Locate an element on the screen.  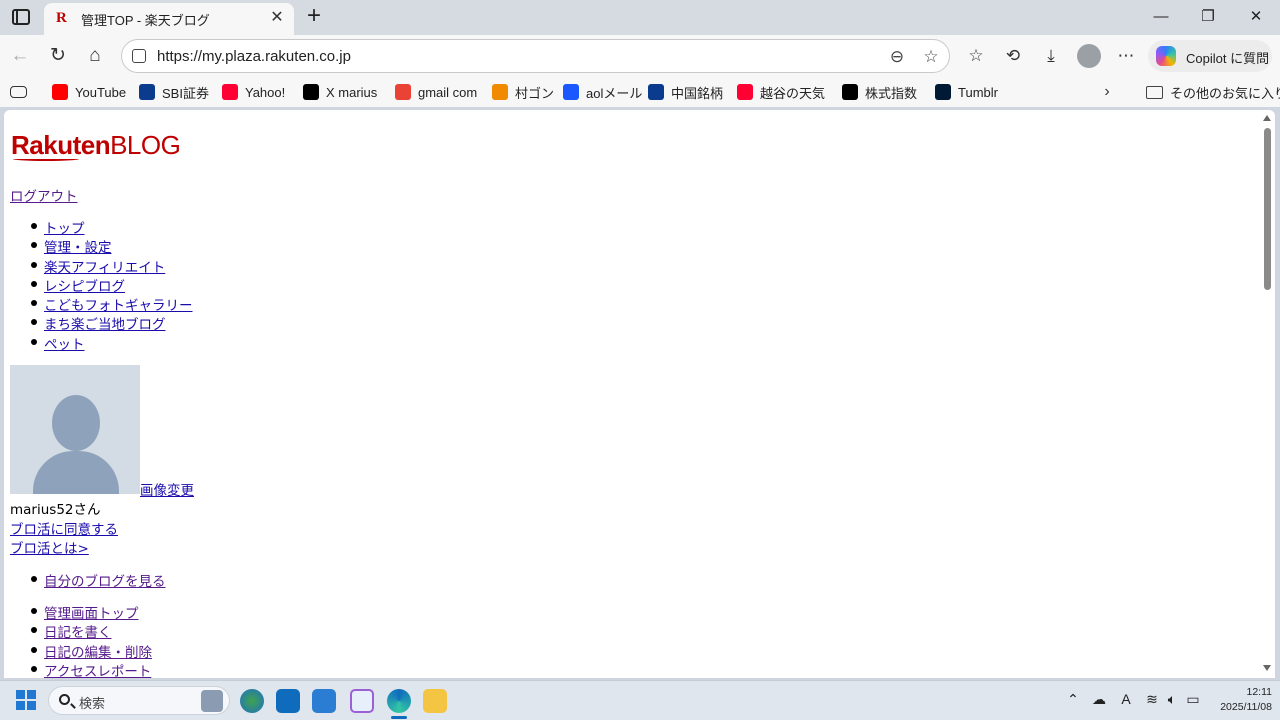
other-favorites-label: その他のお気に入り is located at coordinates (1225, 93).